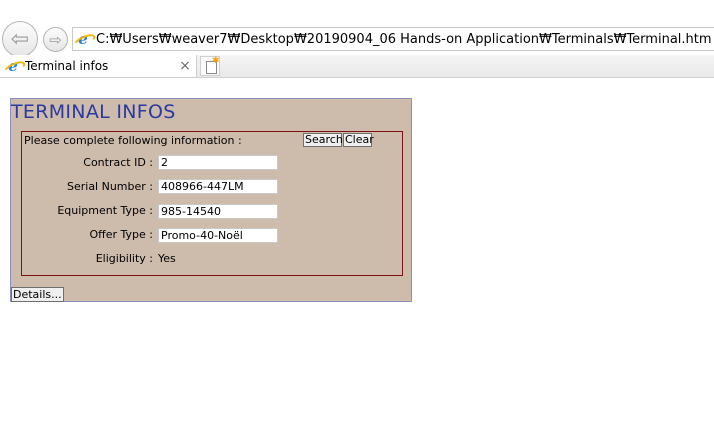 Image resolution: width=714 pixels, height=421 pixels. I want to click on eligibility-label: Eligibility :, so click(124, 258).